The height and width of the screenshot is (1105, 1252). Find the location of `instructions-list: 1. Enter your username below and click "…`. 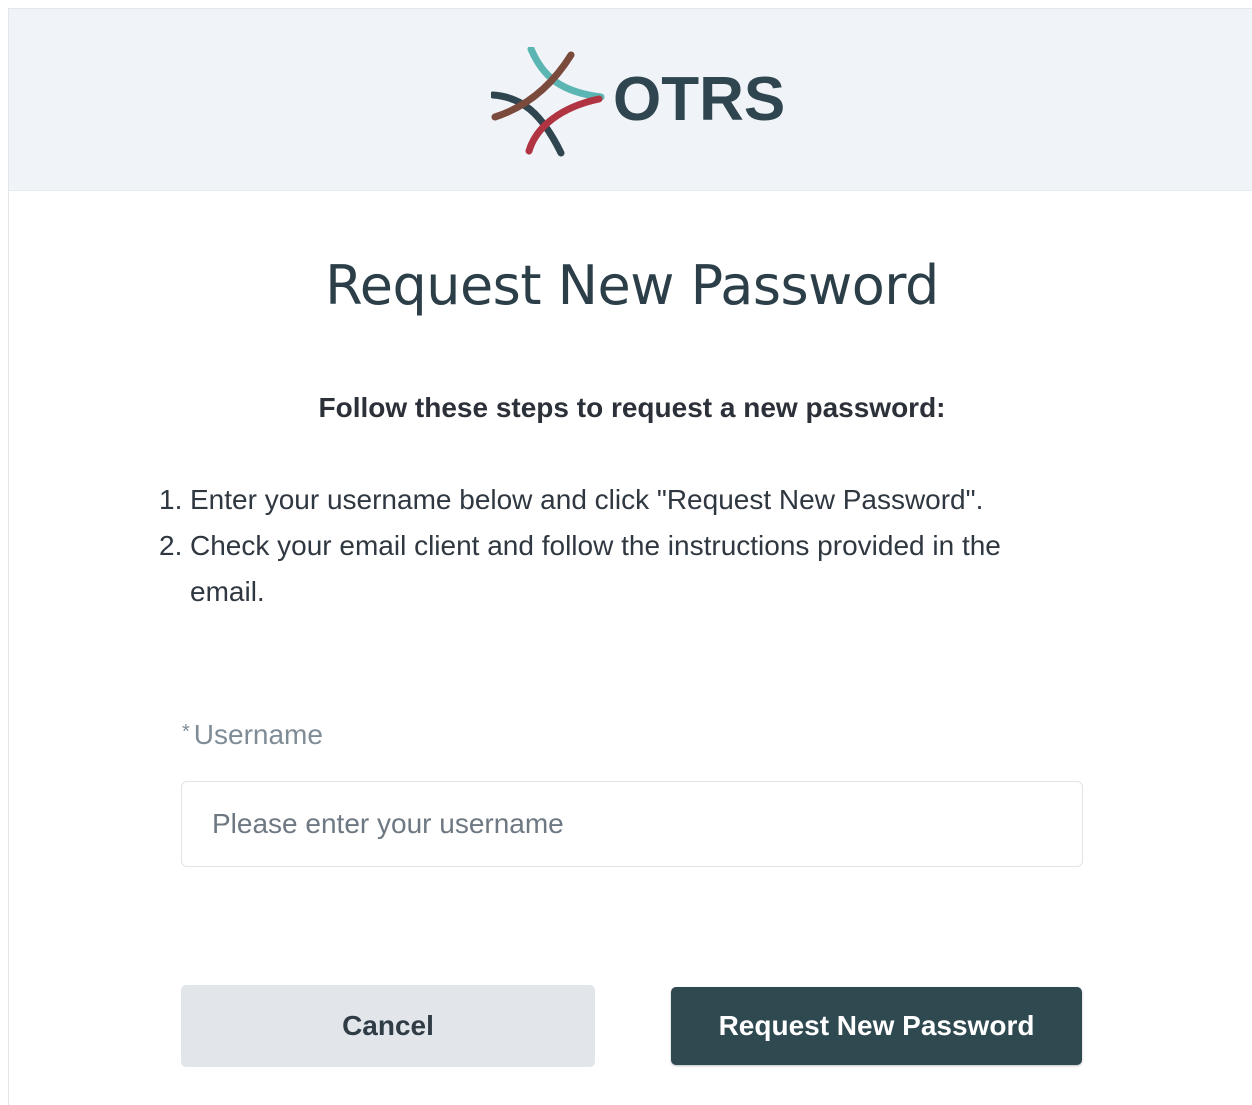

instructions-list: 1. Enter your username below and click "… is located at coordinates (619, 546).